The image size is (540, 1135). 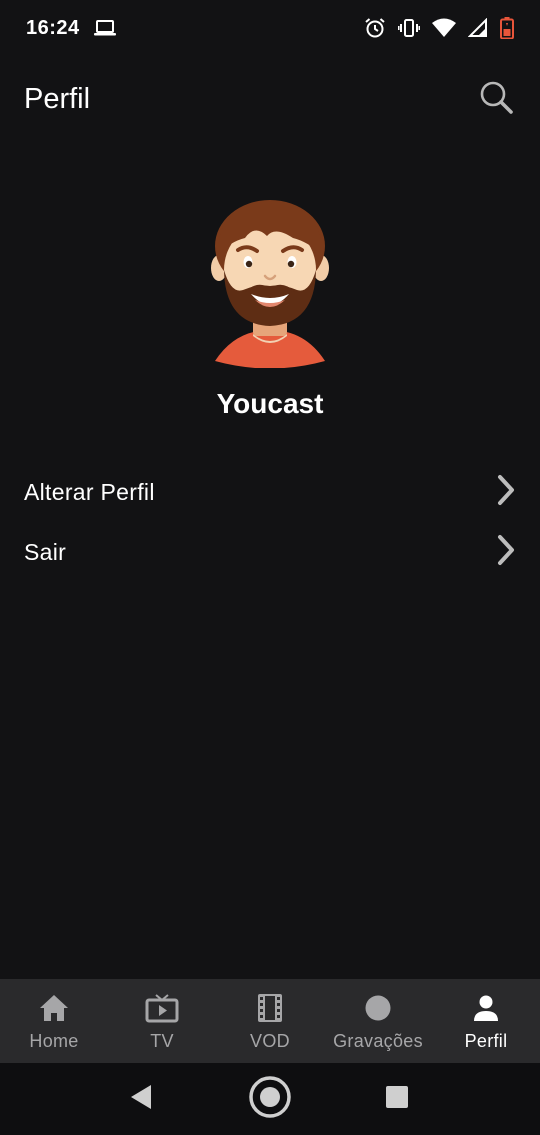 I want to click on bottom-nav: Home TV VOD Gravações Perfil, so click(x=270, y=1021).